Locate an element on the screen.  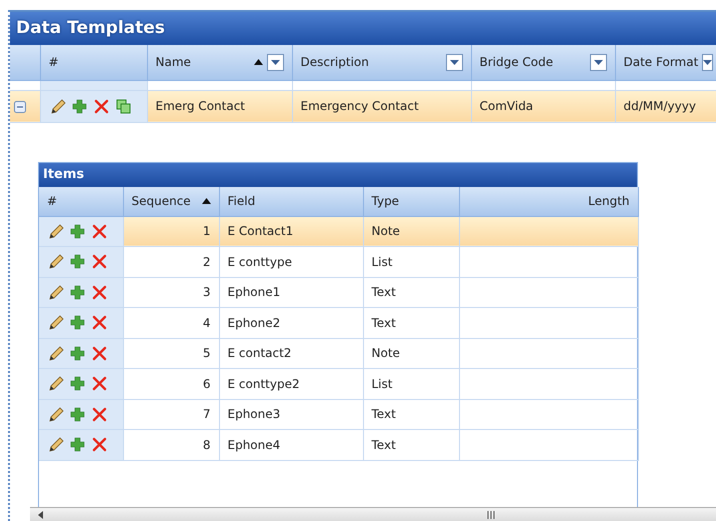
table-cell: 1 is located at coordinates (206, 231).